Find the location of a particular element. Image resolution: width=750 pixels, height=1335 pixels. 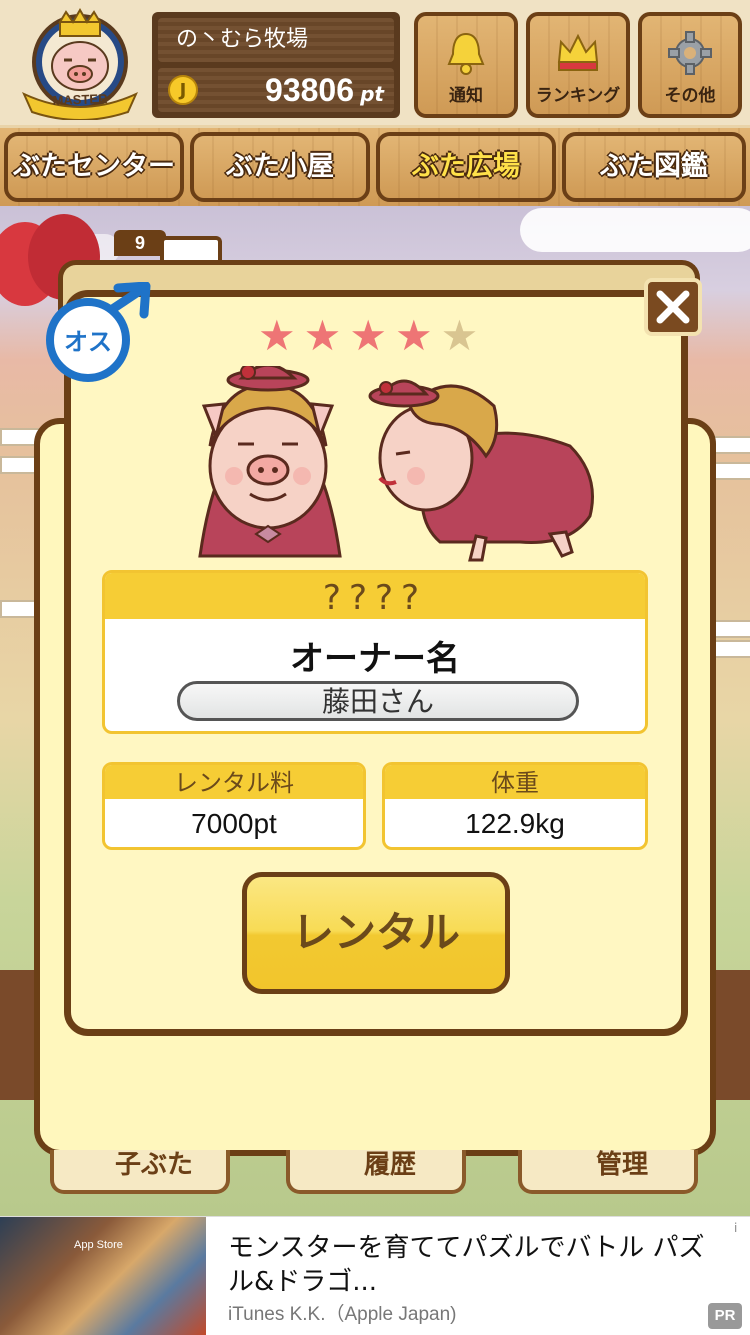

tab-buta-center: ぶたセンター is located at coordinates (94, 167).